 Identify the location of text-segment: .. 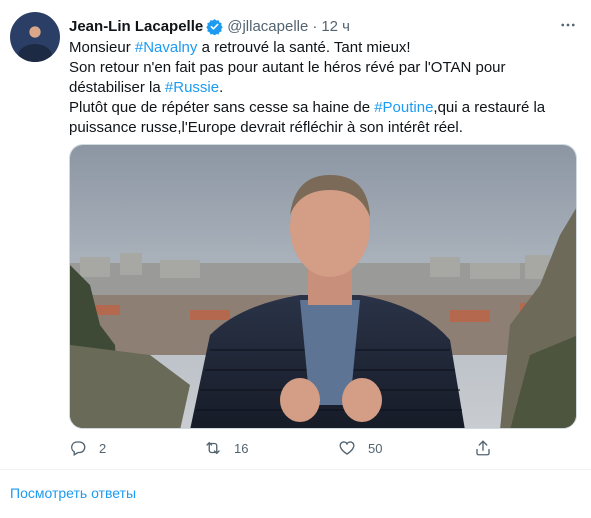
(221, 87).